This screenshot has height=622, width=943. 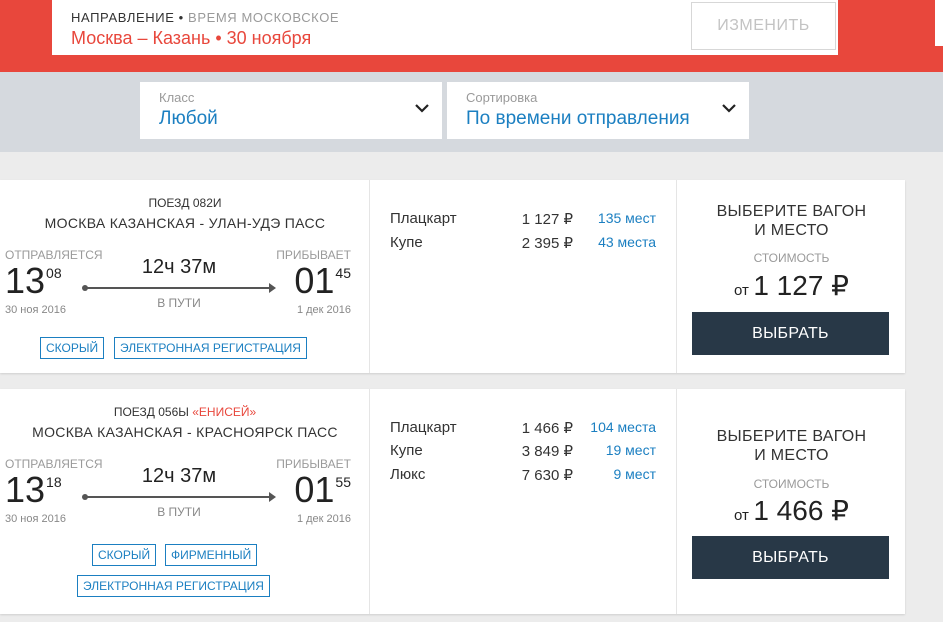 I want to click on seat-row: Купе 2 395 ₽ 43 места, so click(x=524, y=245).